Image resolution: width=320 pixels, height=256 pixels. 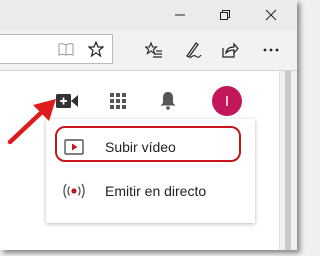 I want to click on restore-icon, so click(x=225, y=15).